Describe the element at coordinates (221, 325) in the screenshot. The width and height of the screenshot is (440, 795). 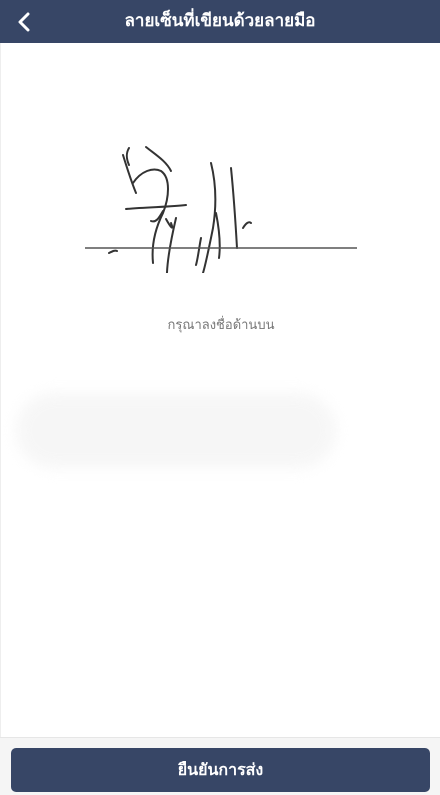
I see `signature-hint: กรุณาลงชื่อด้านบน` at that location.